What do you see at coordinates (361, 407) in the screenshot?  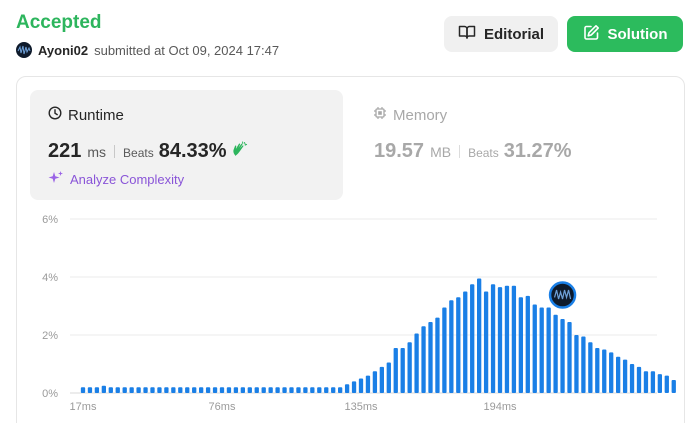 I see `x-tick-label: 135ms` at bounding box center [361, 407].